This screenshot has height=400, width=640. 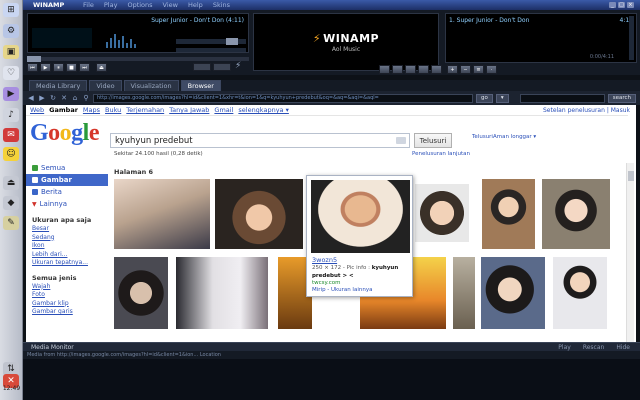 What do you see at coordinates (222, 67) in the screenshot?
I see `repeat-button` at bounding box center [222, 67].